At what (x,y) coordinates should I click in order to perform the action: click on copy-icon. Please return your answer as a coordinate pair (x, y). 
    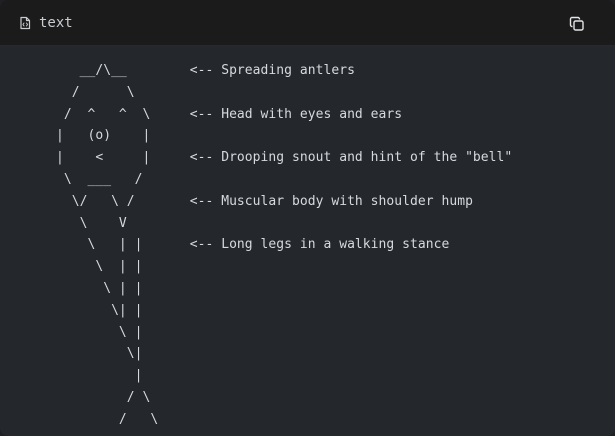
    Looking at the image, I should click on (576, 23).